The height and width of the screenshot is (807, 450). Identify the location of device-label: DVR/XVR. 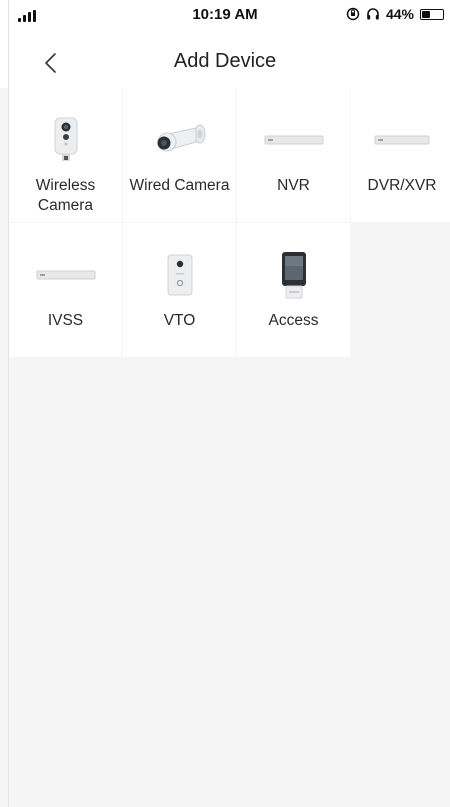
(402, 185).